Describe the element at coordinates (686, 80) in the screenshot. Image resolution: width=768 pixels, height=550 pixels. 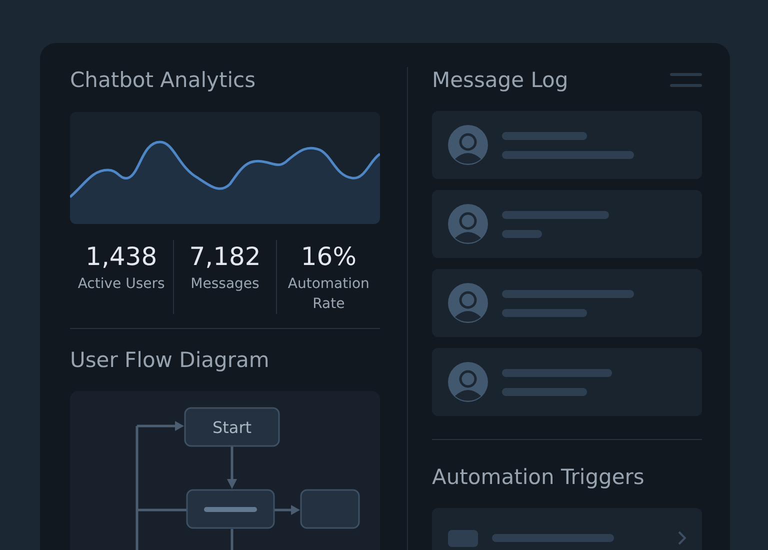
I see `menu-icon` at that location.